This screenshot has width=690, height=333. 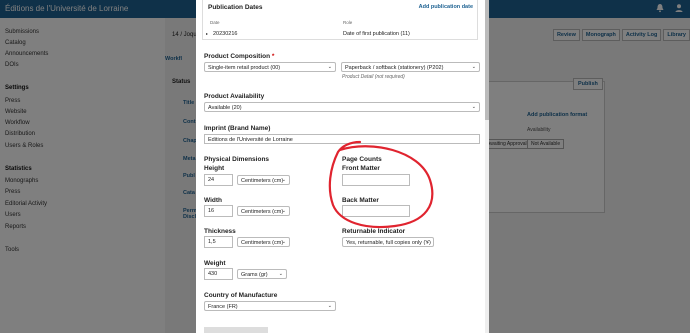 What do you see at coordinates (218, 180) in the screenshot?
I see `height-input: 24` at bounding box center [218, 180].